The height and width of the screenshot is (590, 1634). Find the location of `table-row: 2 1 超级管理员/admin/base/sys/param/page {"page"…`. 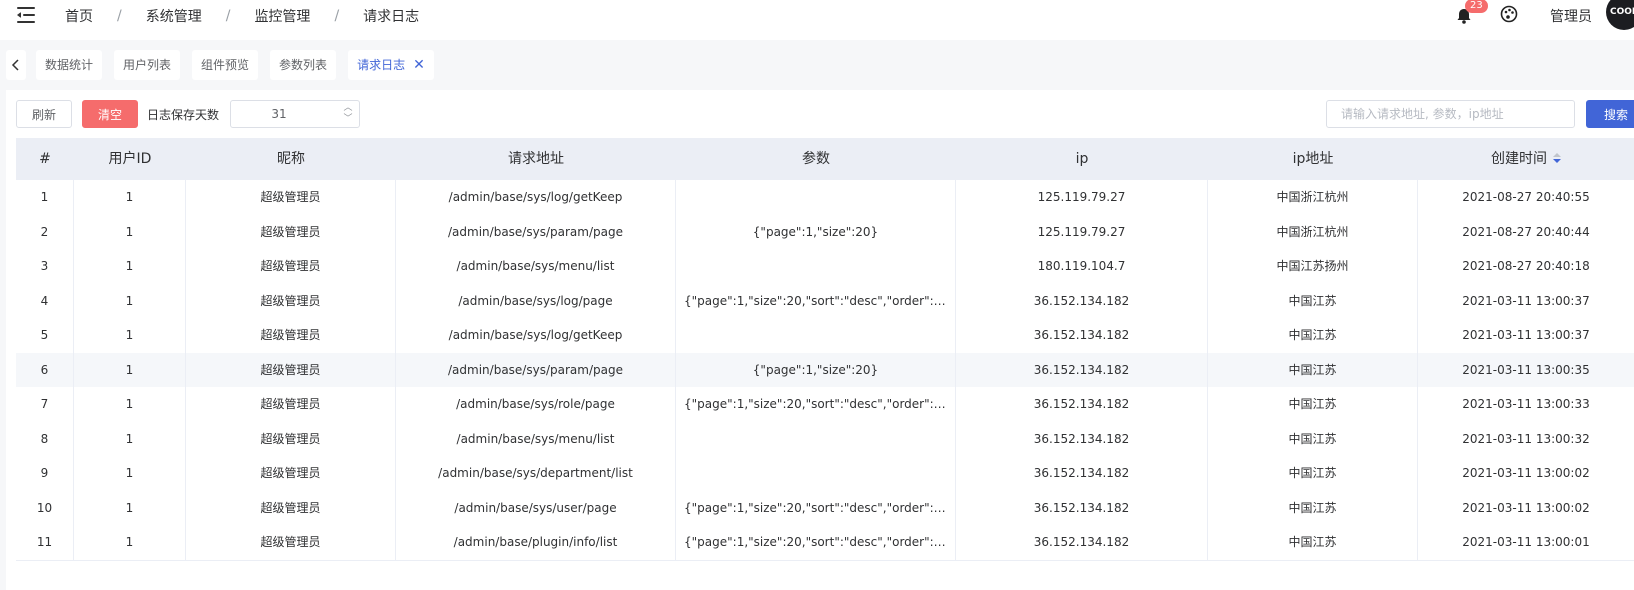

table-row: 2 1 超级管理员/admin/base/sys/param/page {"page"… is located at coordinates (825, 232).